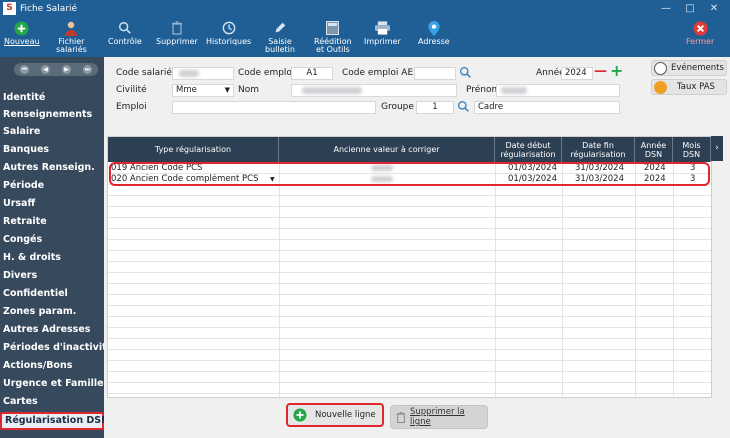 The width and height of the screenshot is (730, 438). I want to click on code-salarie-field, so click(203, 73).